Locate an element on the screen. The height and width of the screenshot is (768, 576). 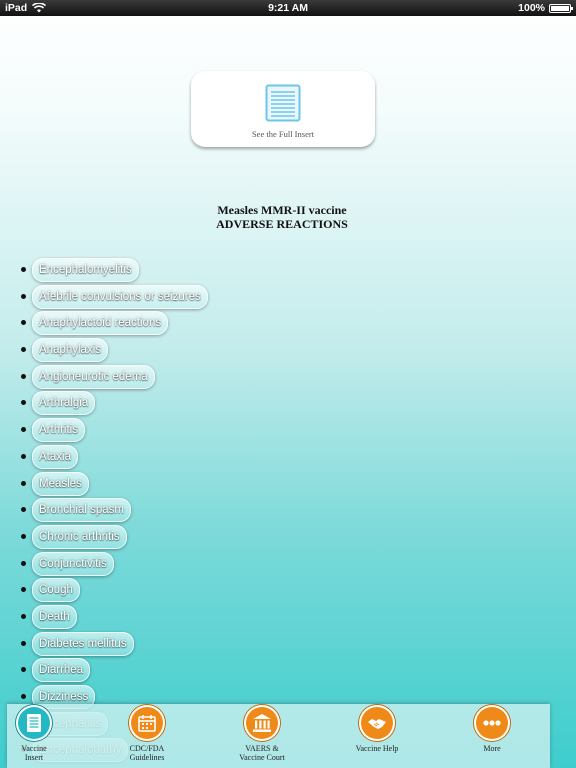
full-insert-button: See the Full Insert is located at coordinates (283, 109).